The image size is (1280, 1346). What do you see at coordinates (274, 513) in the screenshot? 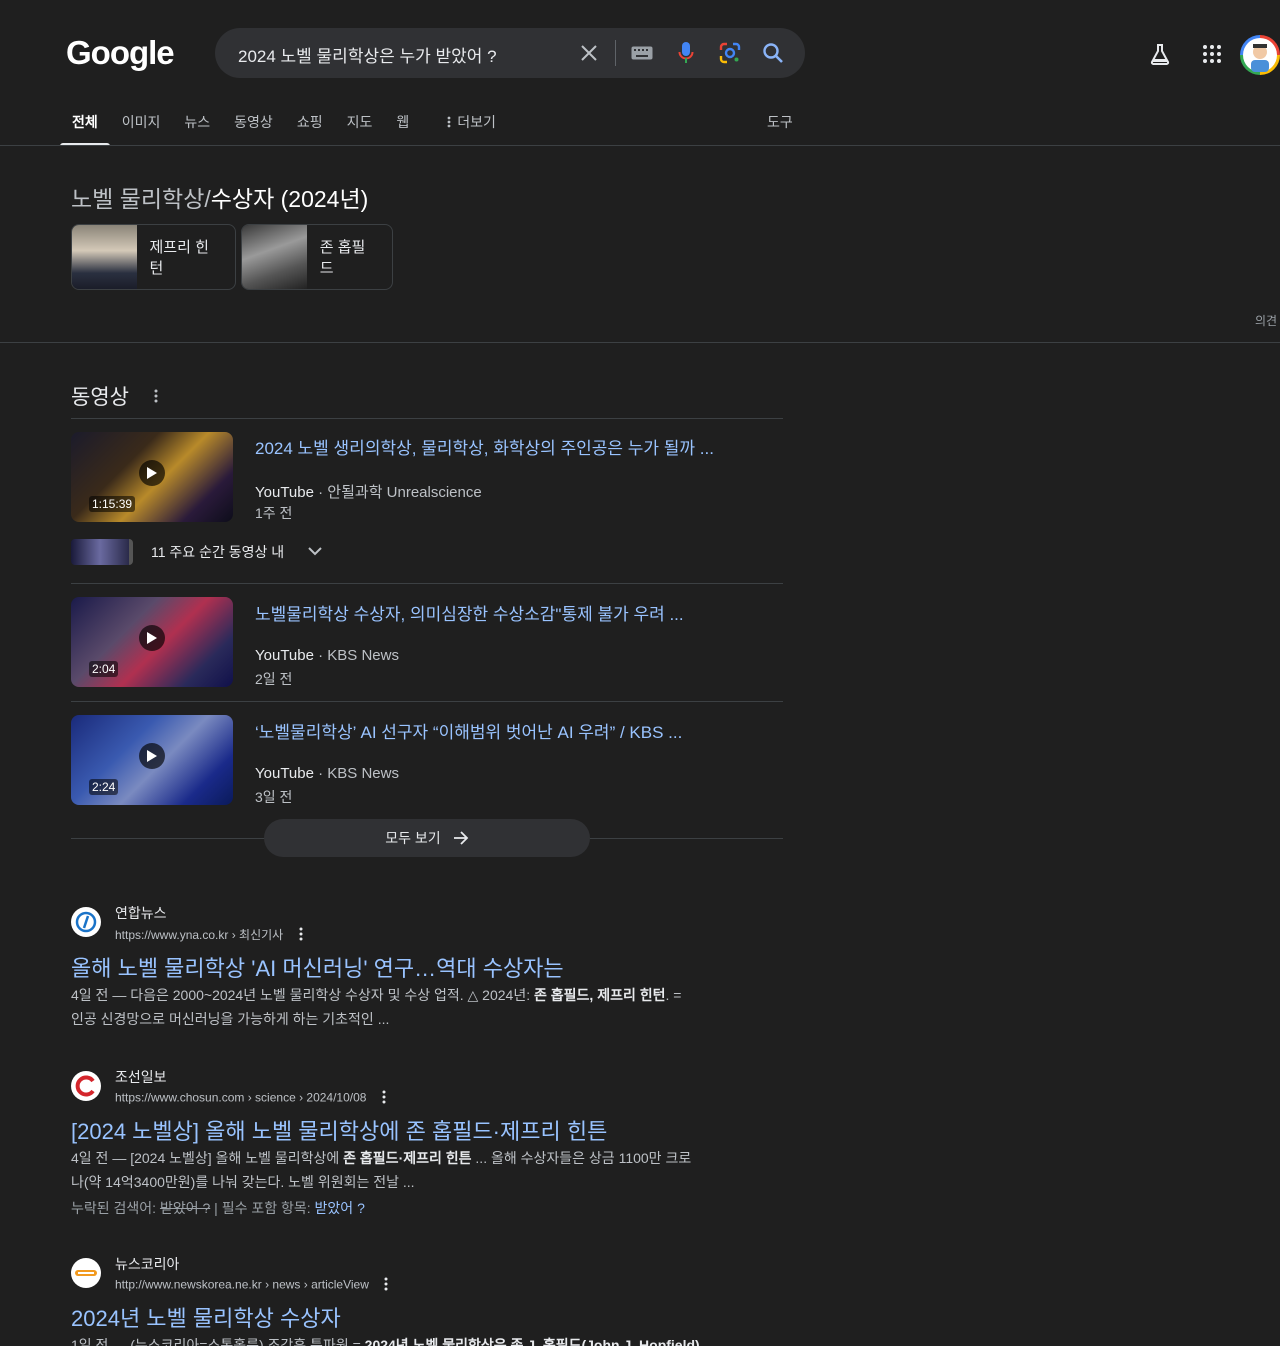
I see `video-date: 1주 전` at bounding box center [274, 513].